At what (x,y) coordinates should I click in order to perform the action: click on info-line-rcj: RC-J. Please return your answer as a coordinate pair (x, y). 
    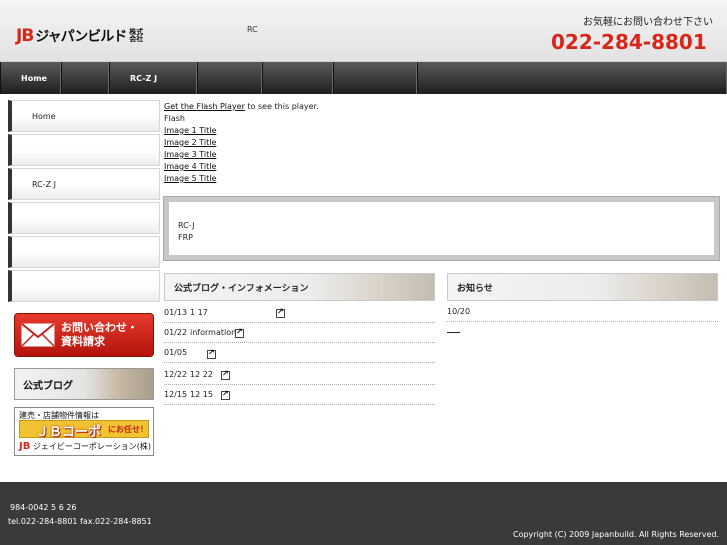
    Looking at the image, I should click on (186, 225).